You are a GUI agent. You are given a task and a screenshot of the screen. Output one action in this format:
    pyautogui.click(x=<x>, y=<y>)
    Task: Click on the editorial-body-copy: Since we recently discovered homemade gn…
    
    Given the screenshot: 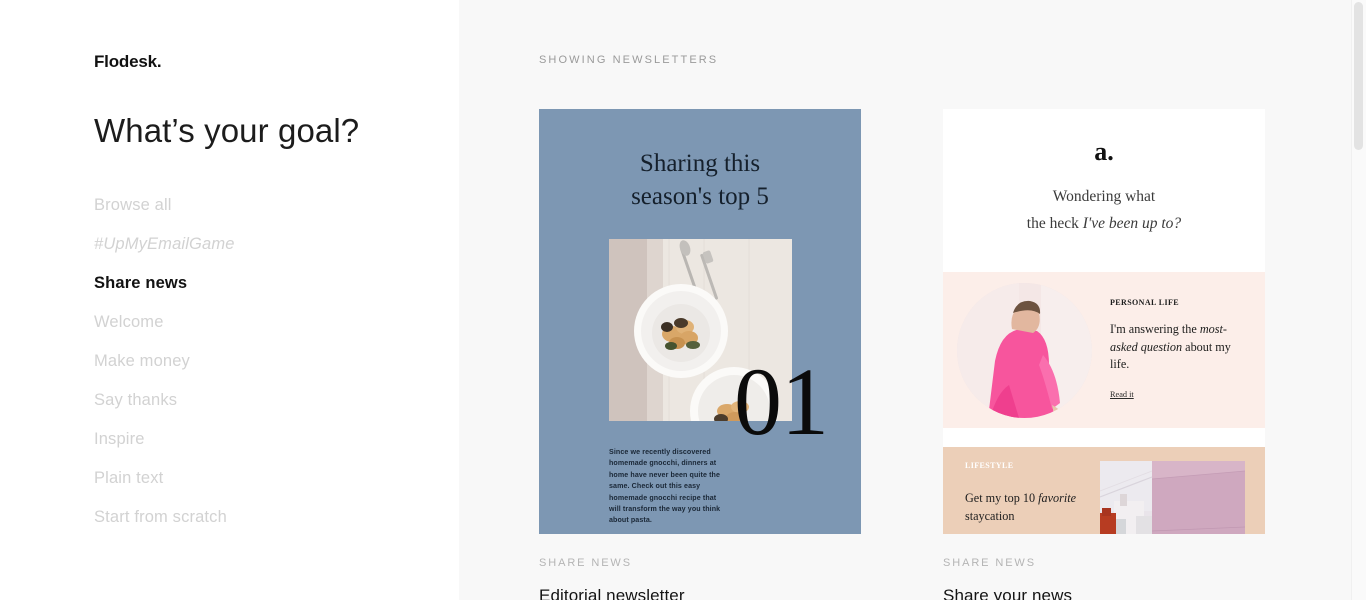 What is the action you would take?
    pyautogui.click(x=665, y=486)
    